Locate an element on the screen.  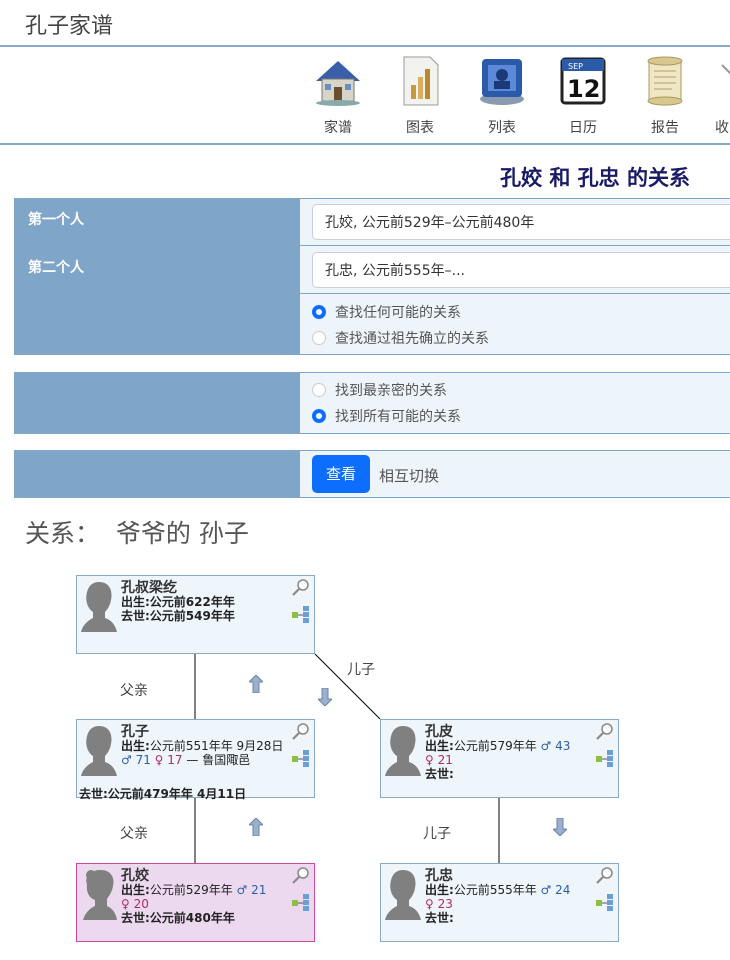
site-title: 孔子家谱 is located at coordinates (69, 24).